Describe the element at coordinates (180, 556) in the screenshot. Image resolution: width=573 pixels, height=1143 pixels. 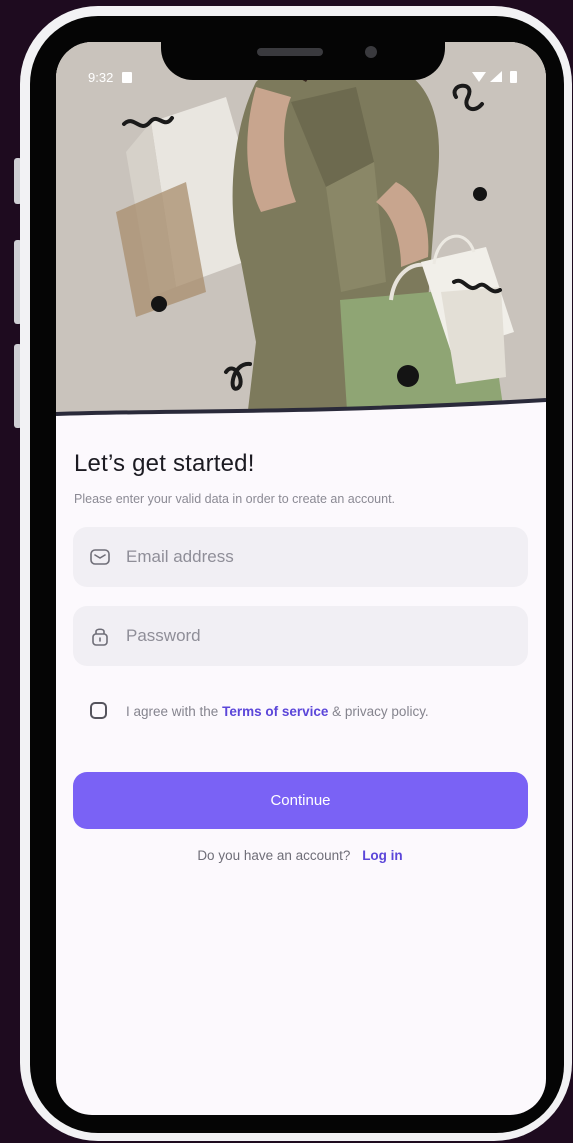
I see `email-placeholder: Email address` at that location.